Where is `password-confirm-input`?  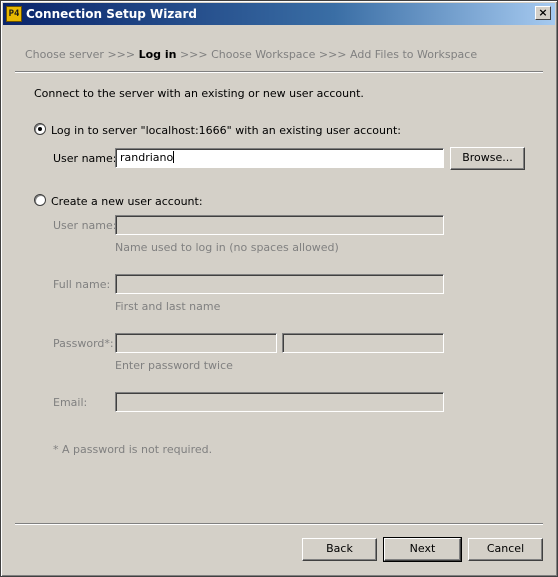
password-confirm-input is located at coordinates (363, 343).